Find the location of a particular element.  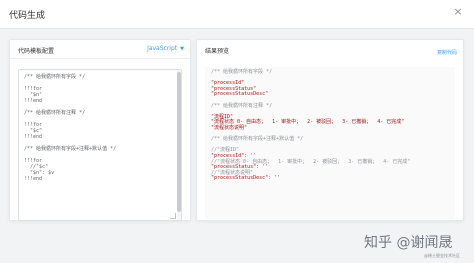

watermark-subtext: @稀土掘金技术社区 is located at coordinates (442, 255).